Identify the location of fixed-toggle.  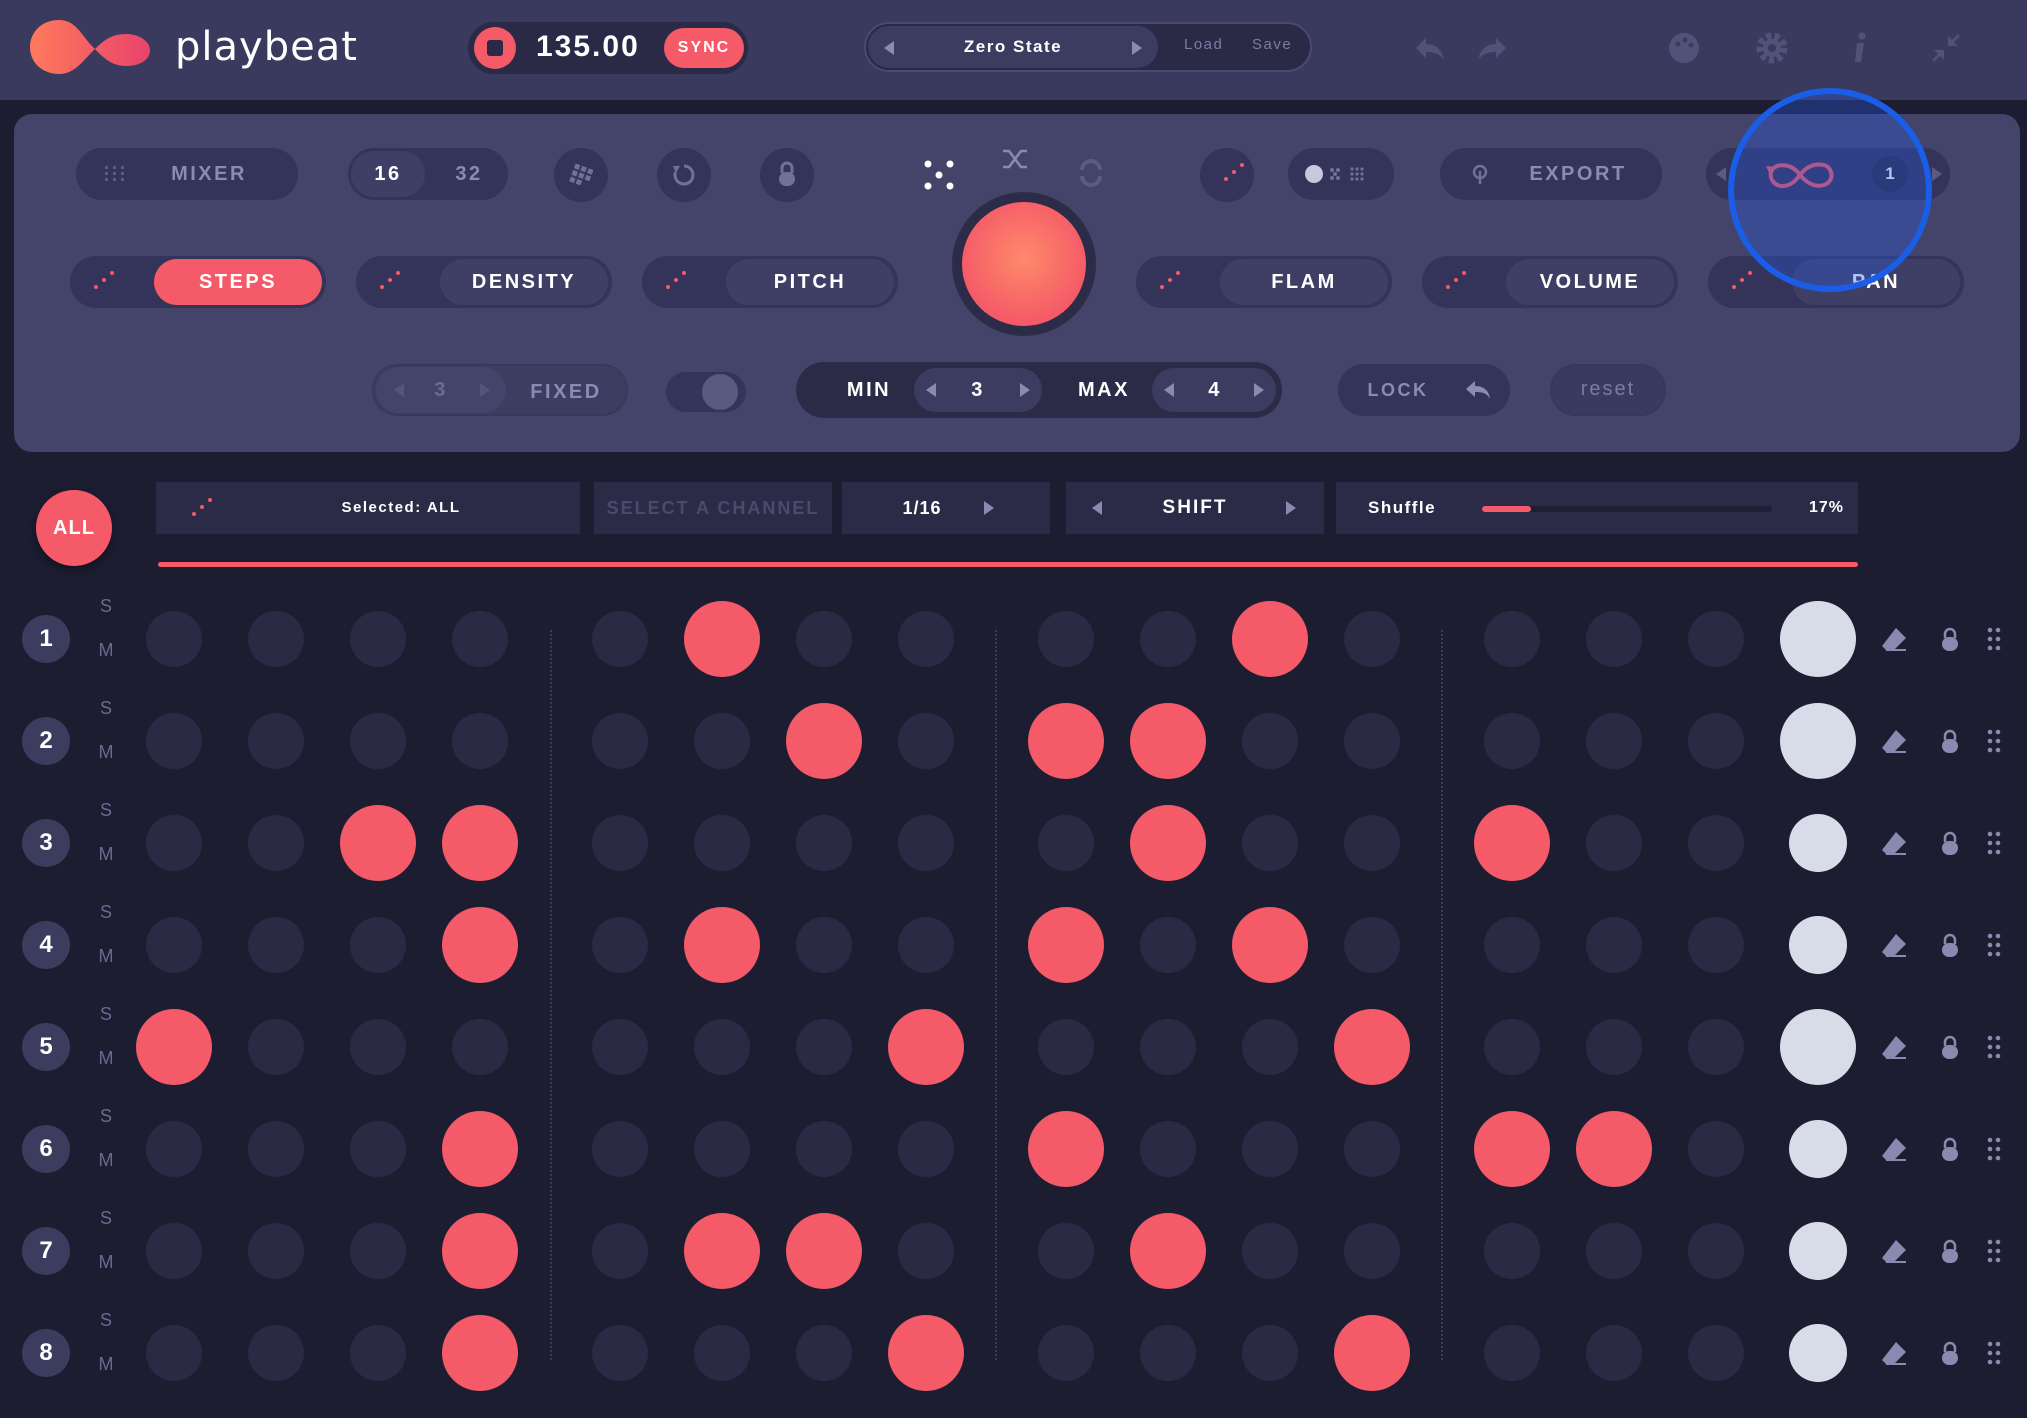
(706, 392).